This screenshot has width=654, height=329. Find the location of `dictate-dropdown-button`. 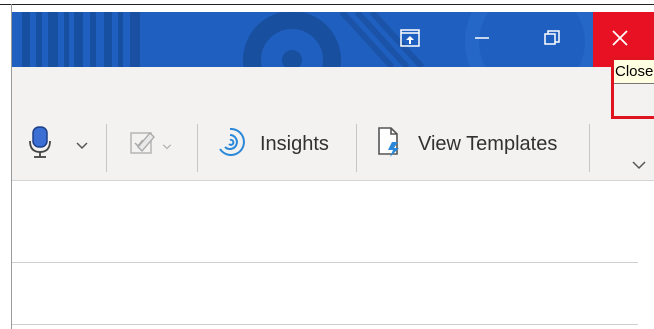

dictate-dropdown-button is located at coordinates (82, 144).